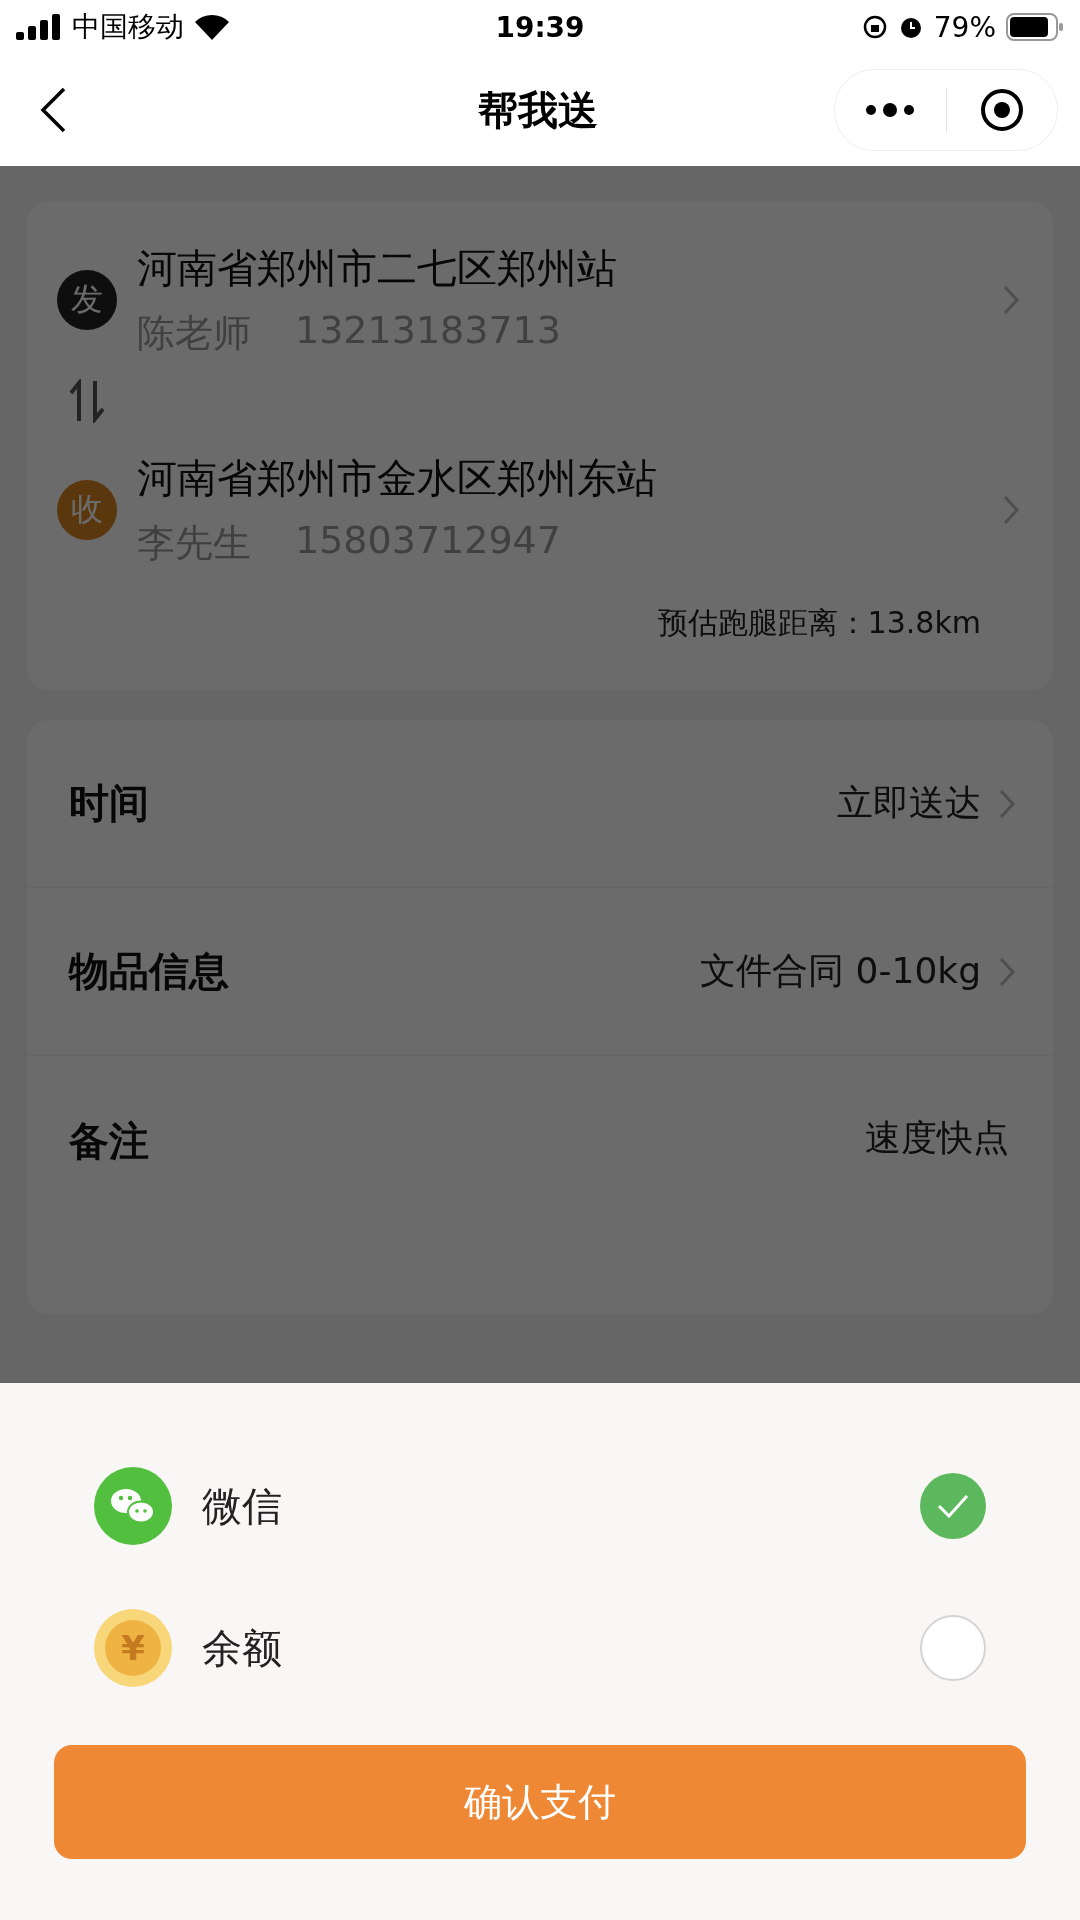 The image size is (1080, 1920). What do you see at coordinates (87, 300) in the screenshot?
I see `stop-badge: 发` at bounding box center [87, 300].